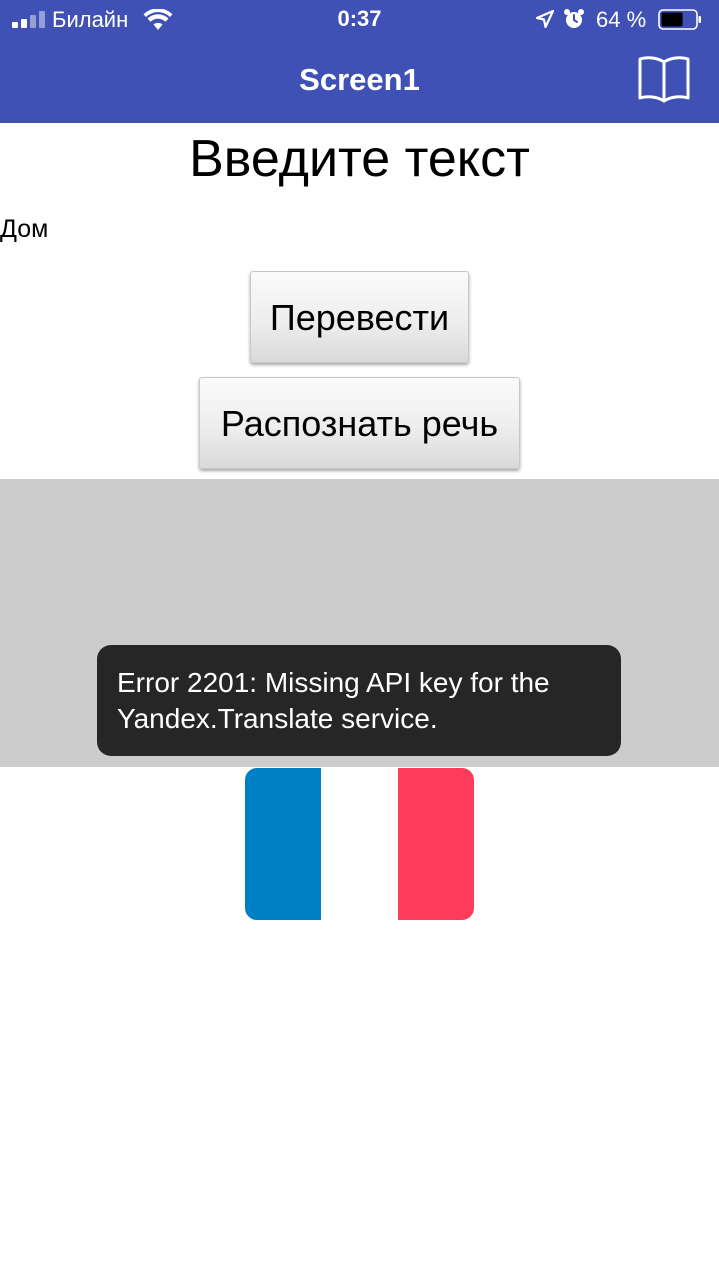  Describe the element at coordinates (436, 844) in the screenshot. I see `flag-stripe-red` at that location.